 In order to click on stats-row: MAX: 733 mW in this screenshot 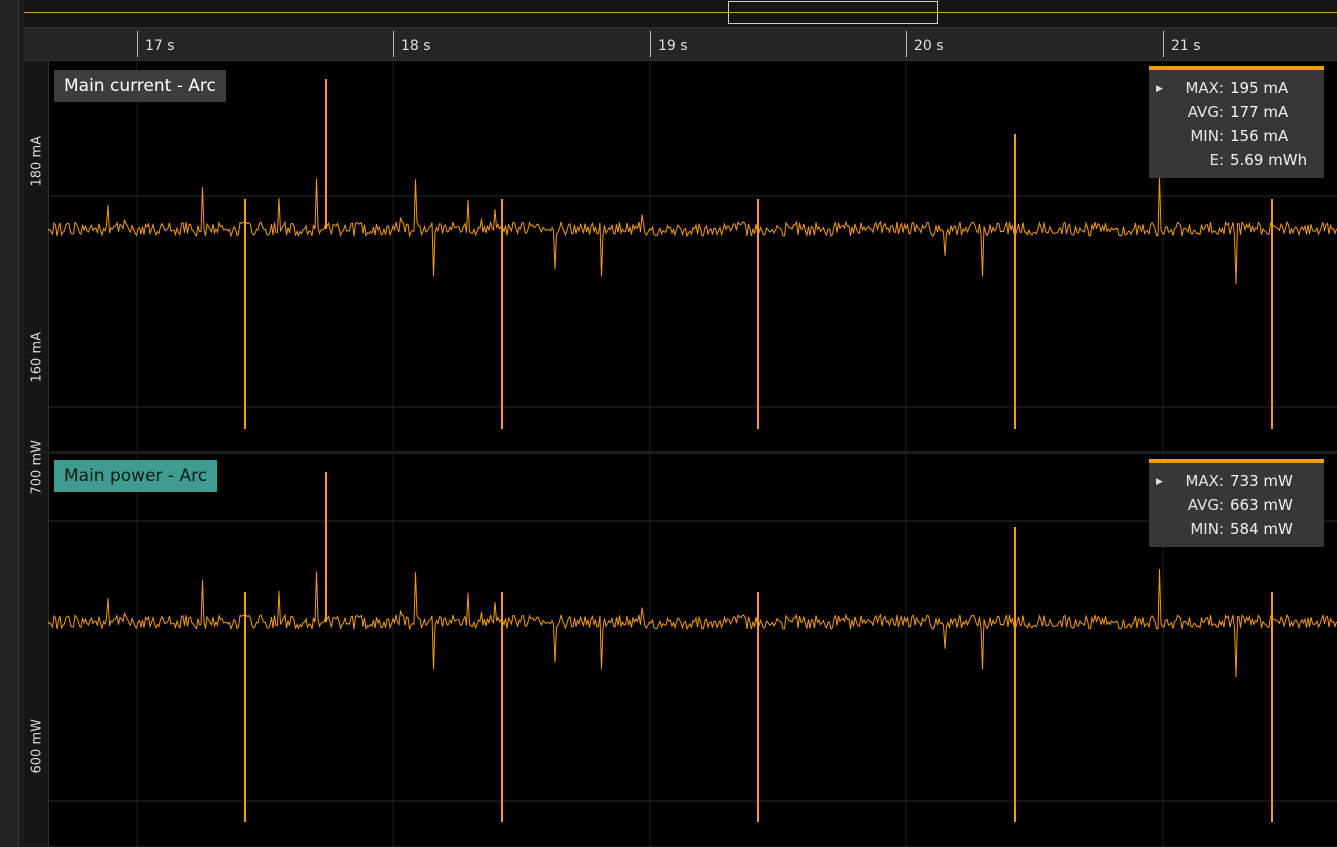, I will do `click(1236, 481)`.